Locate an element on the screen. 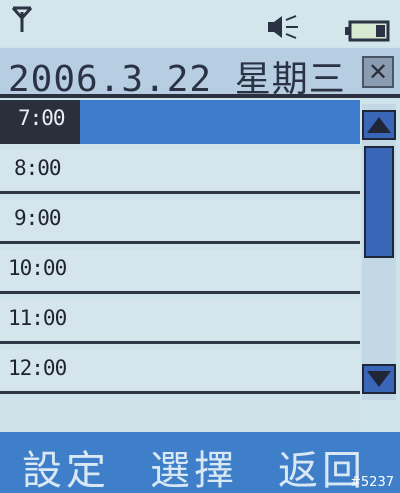 Image resolution: width=400 pixels, height=493 pixels. time-slot-row-selected: 7:00 is located at coordinates (180, 122).